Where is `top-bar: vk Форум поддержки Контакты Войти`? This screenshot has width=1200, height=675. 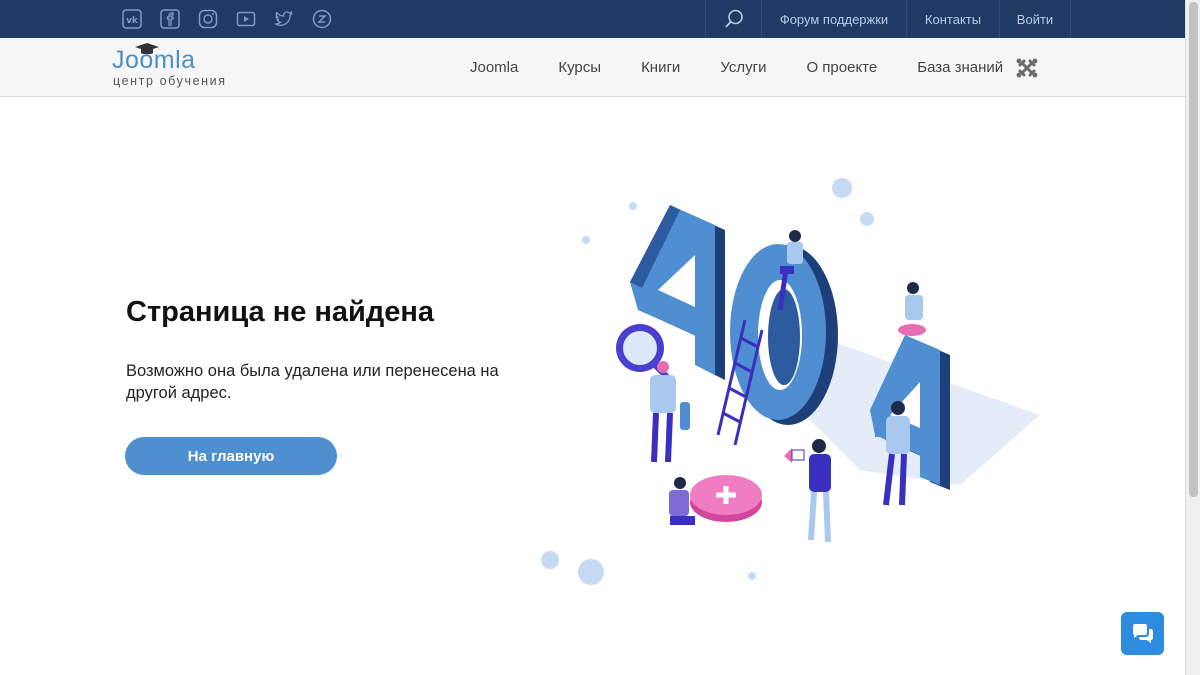
top-bar: vk Форум поддержки Контакты Войти is located at coordinates (592, 19).